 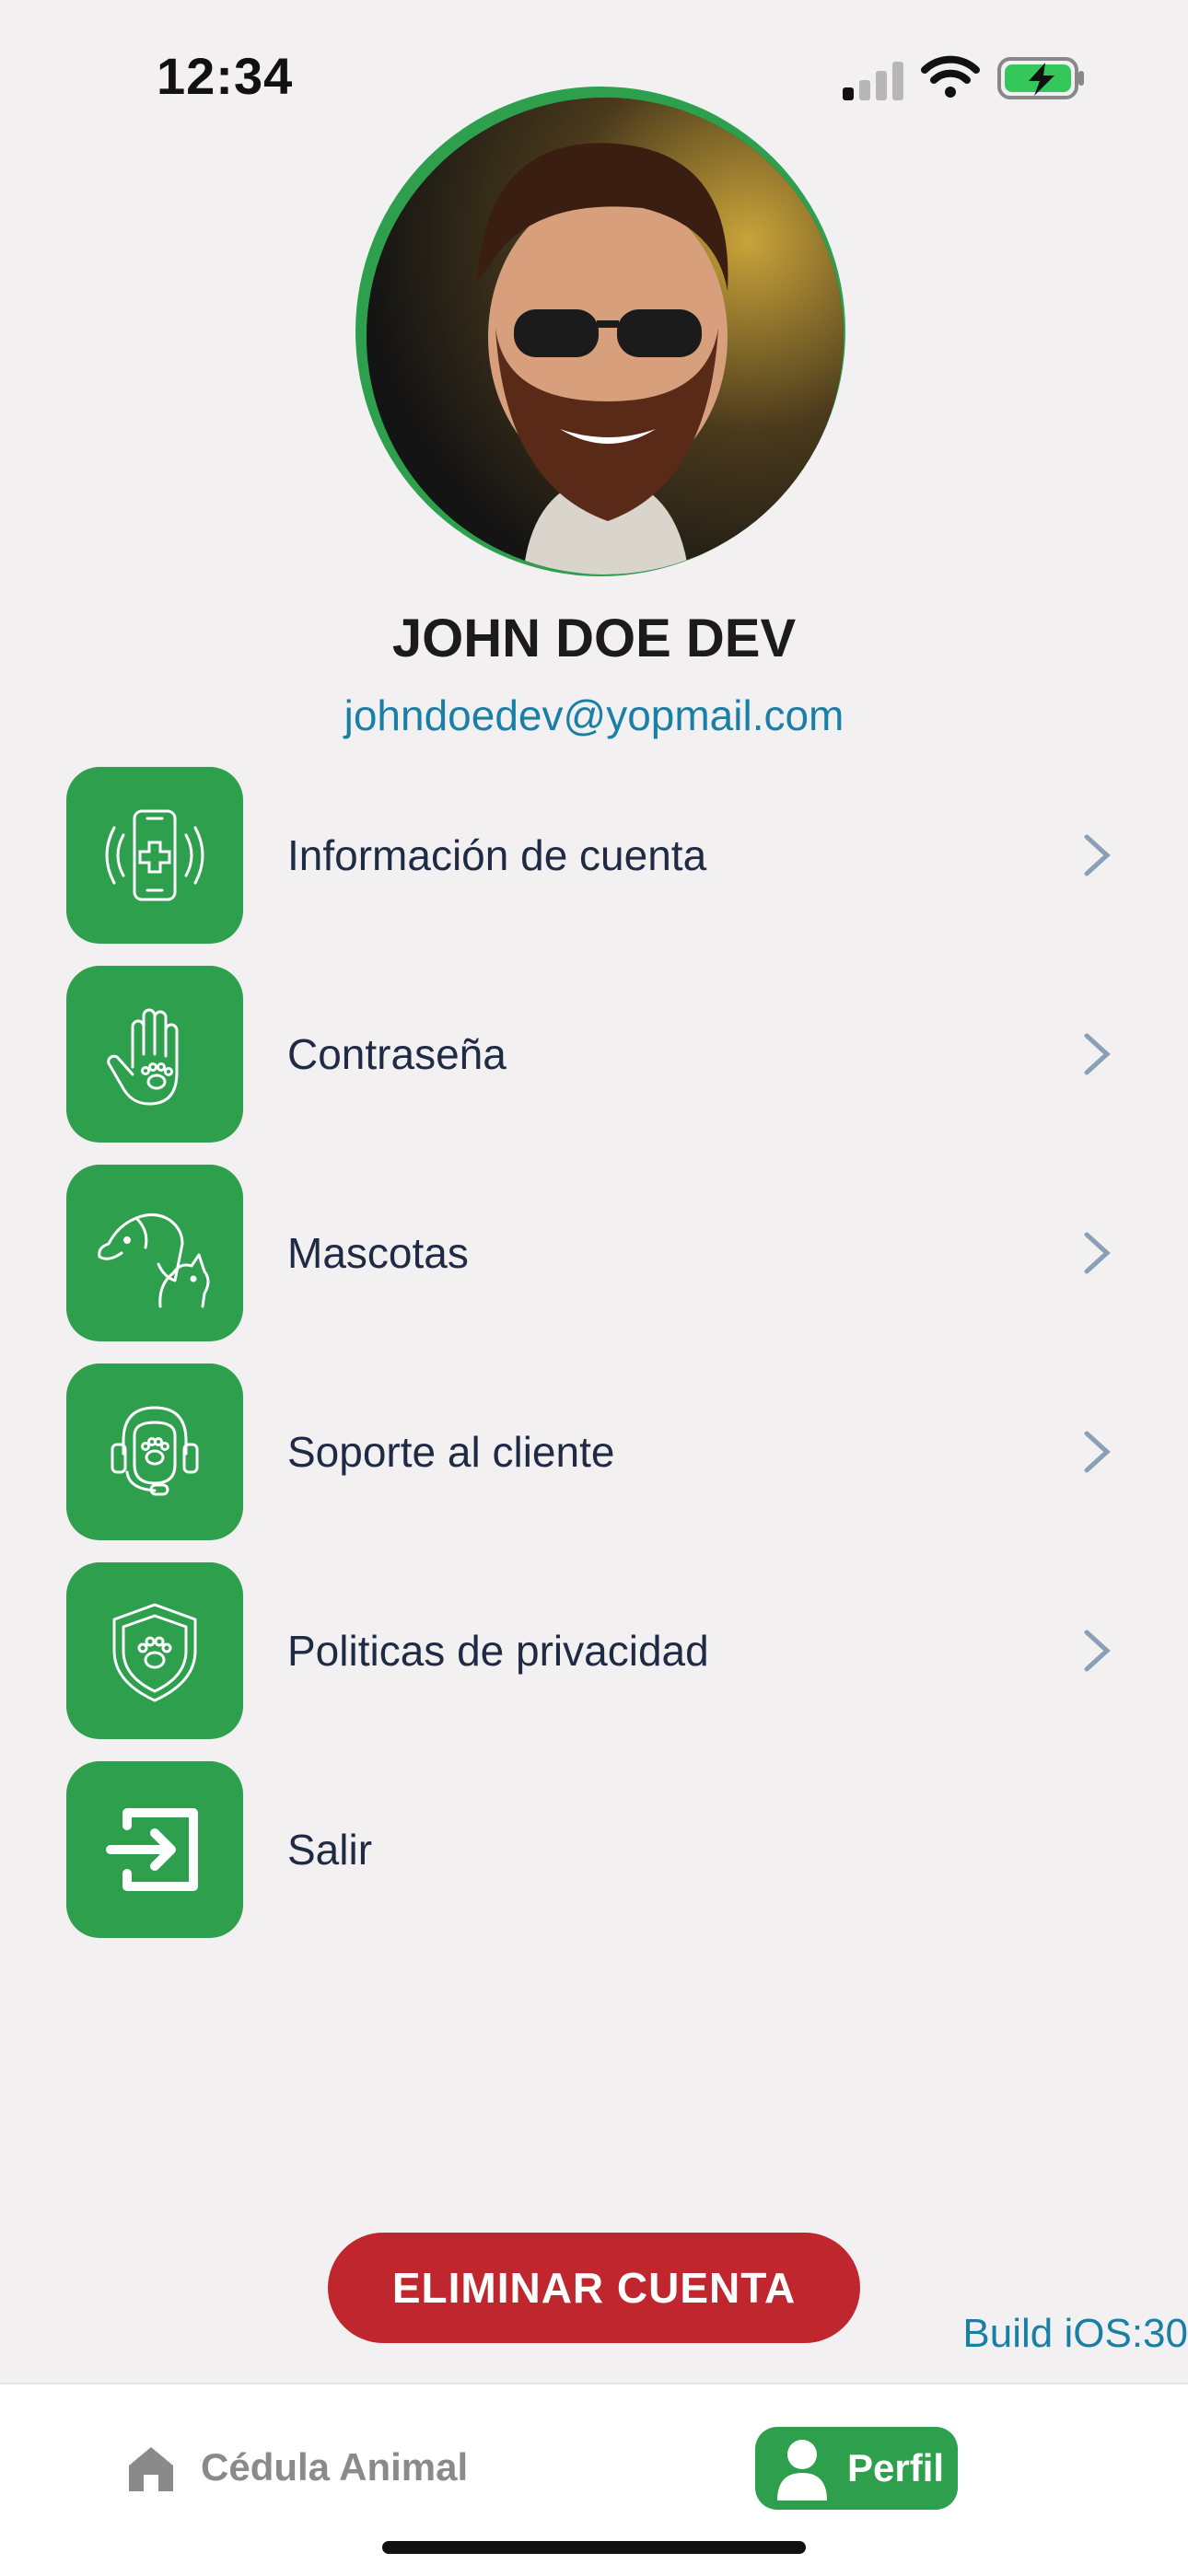 What do you see at coordinates (154, 1849) in the screenshot?
I see `logout-icon` at bounding box center [154, 1849].